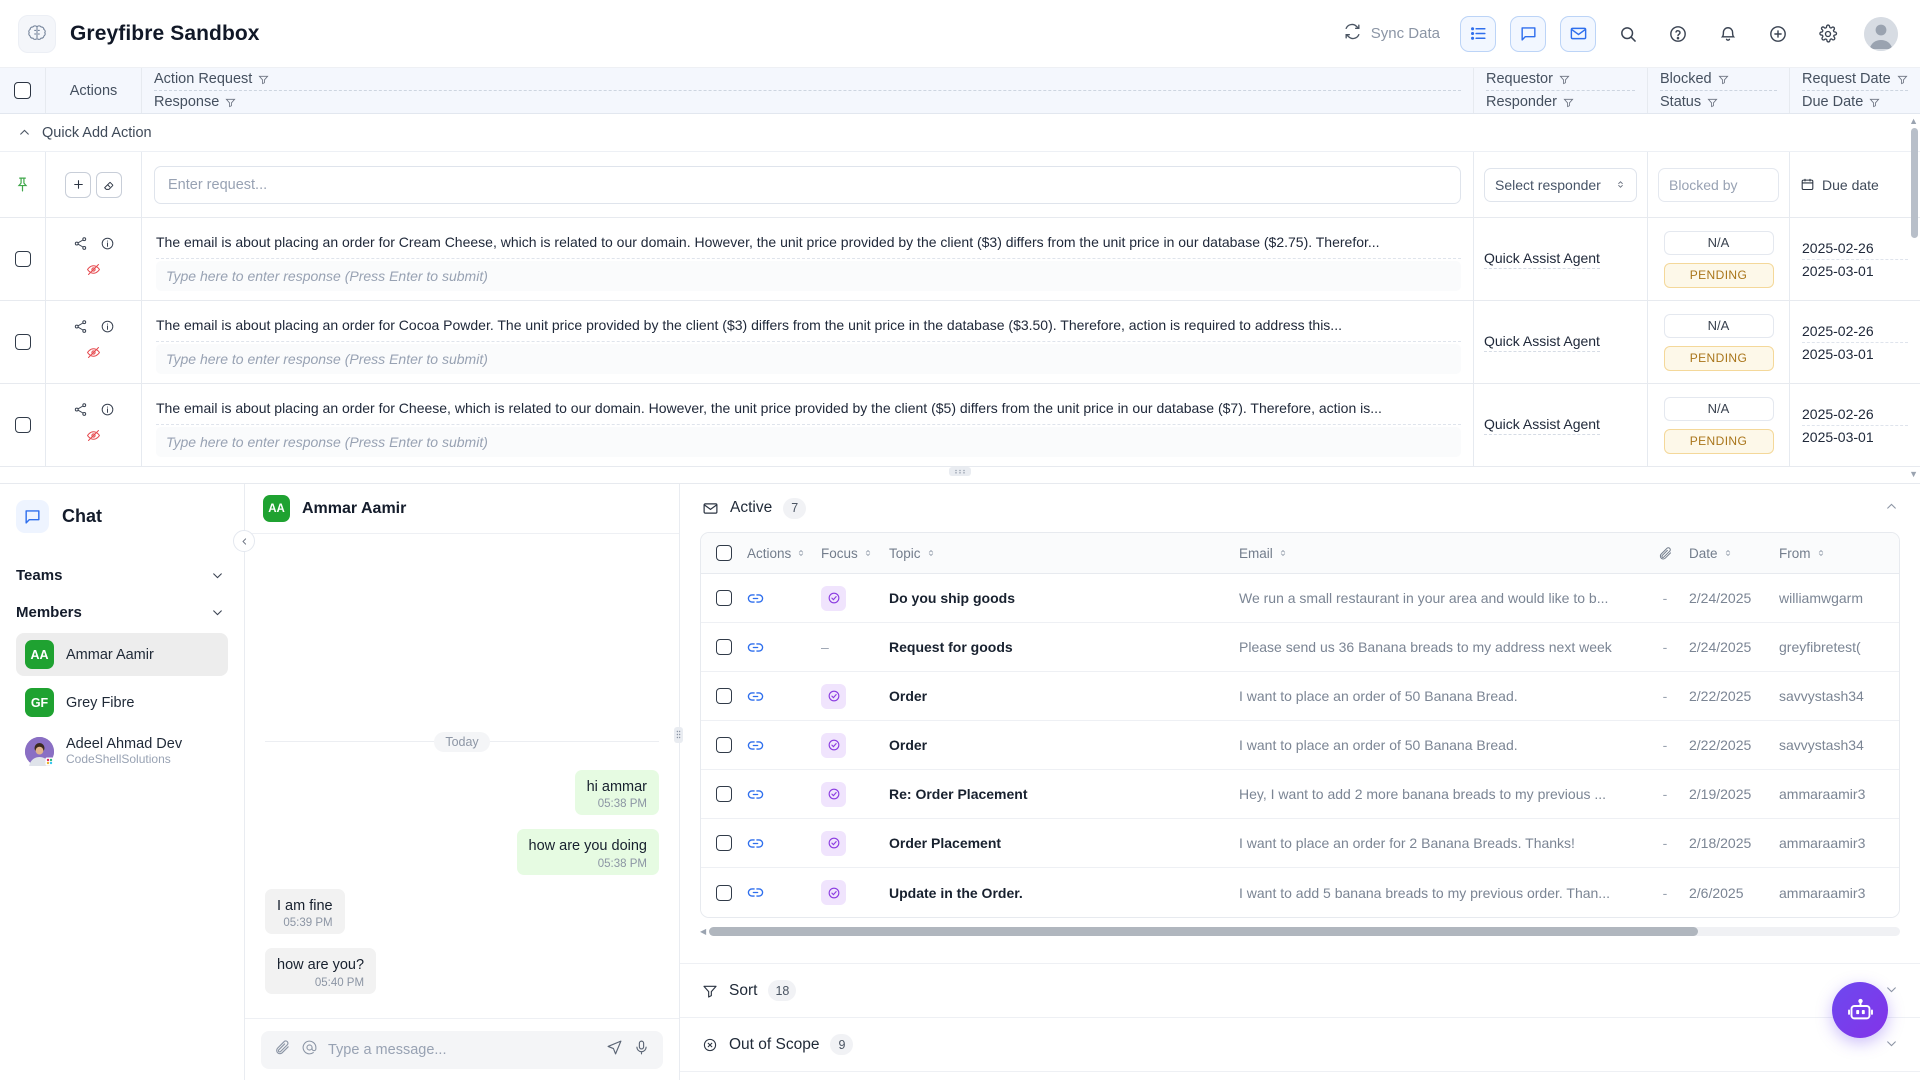 The image size is (1920, 1080). What do you see at coordinates (678, 735) in the screenshot?
I see `conversation-resize-handle` at bounding box center [678, 735].